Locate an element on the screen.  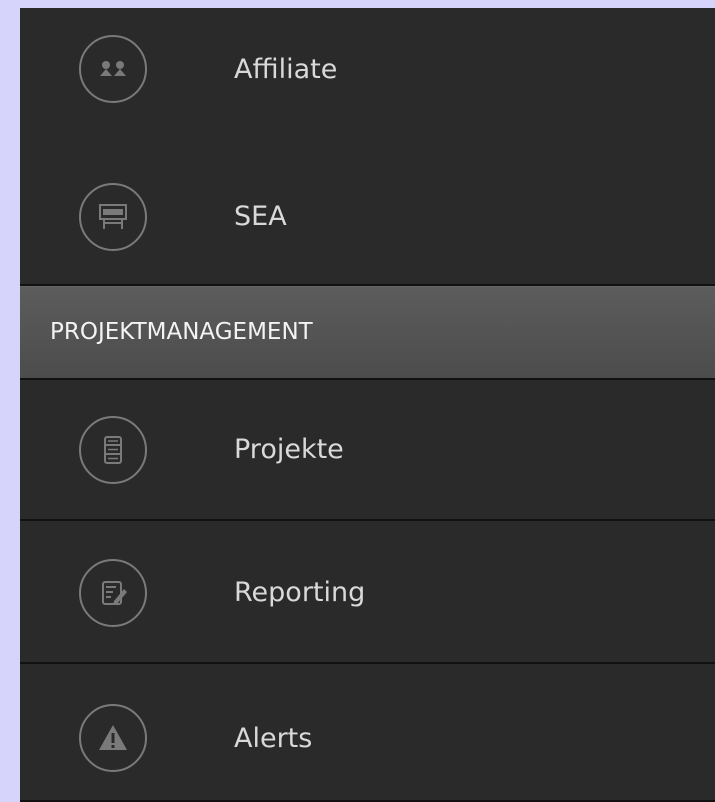
reporting-edit-icon is located at coordinates (113, 593).